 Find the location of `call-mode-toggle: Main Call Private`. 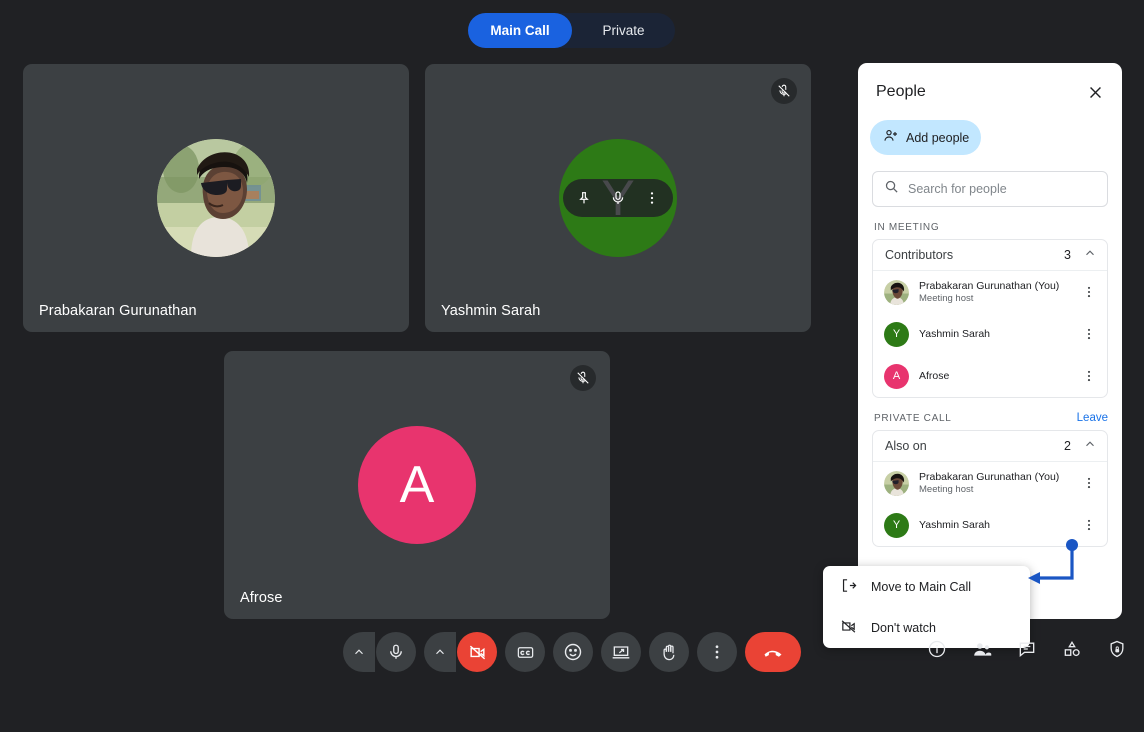

call-mode-toggle: Main Call Private is located at coordinates (571, 30).